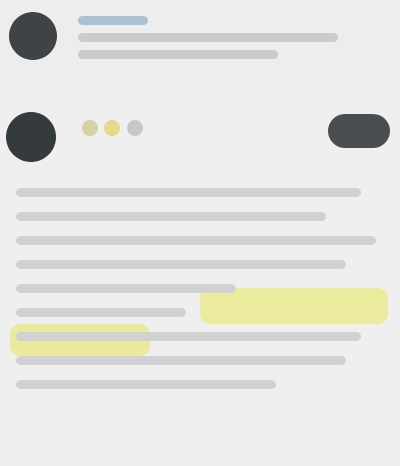  What do you see at coordinates (359, 131) in the screenshot?
I see `follow-button` at bounding box center [359, 131].